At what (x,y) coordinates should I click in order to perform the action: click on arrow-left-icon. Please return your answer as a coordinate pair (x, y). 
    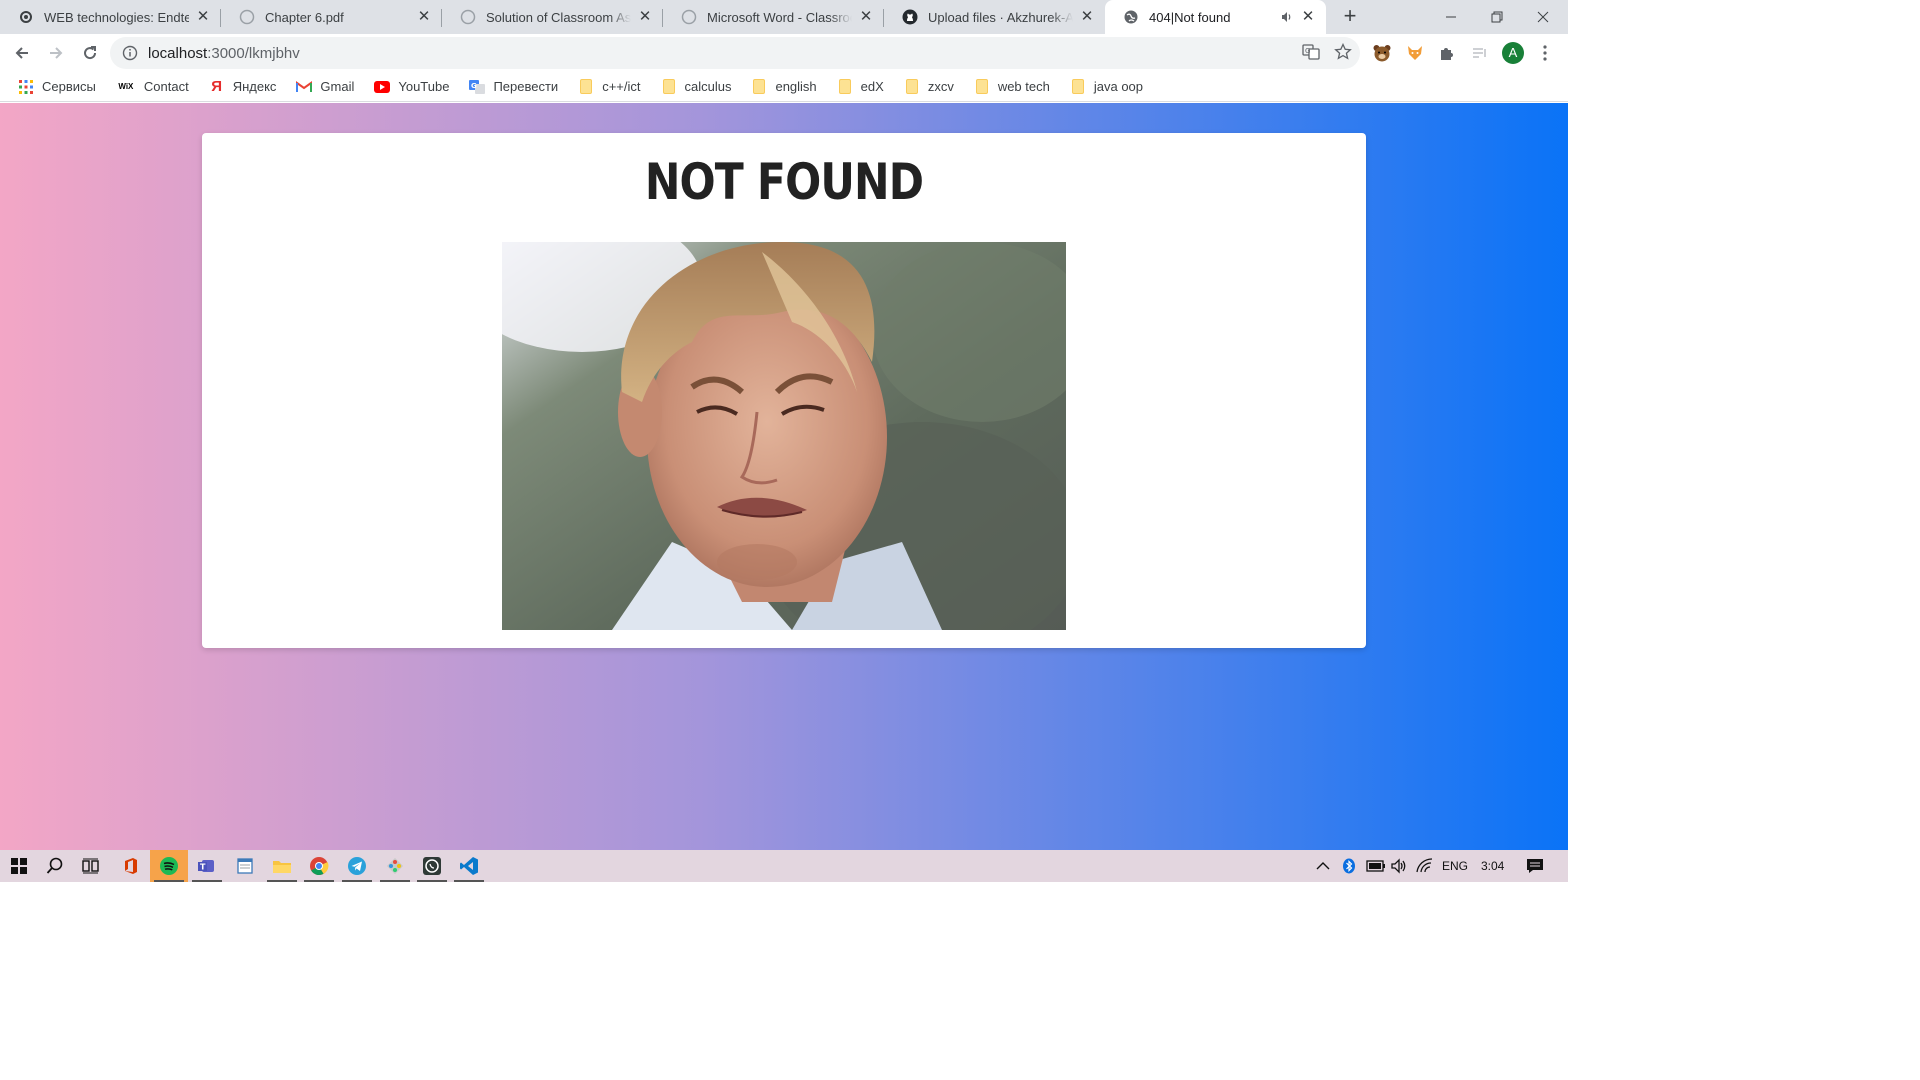
    Looking at the image, I should click on (21, 53).